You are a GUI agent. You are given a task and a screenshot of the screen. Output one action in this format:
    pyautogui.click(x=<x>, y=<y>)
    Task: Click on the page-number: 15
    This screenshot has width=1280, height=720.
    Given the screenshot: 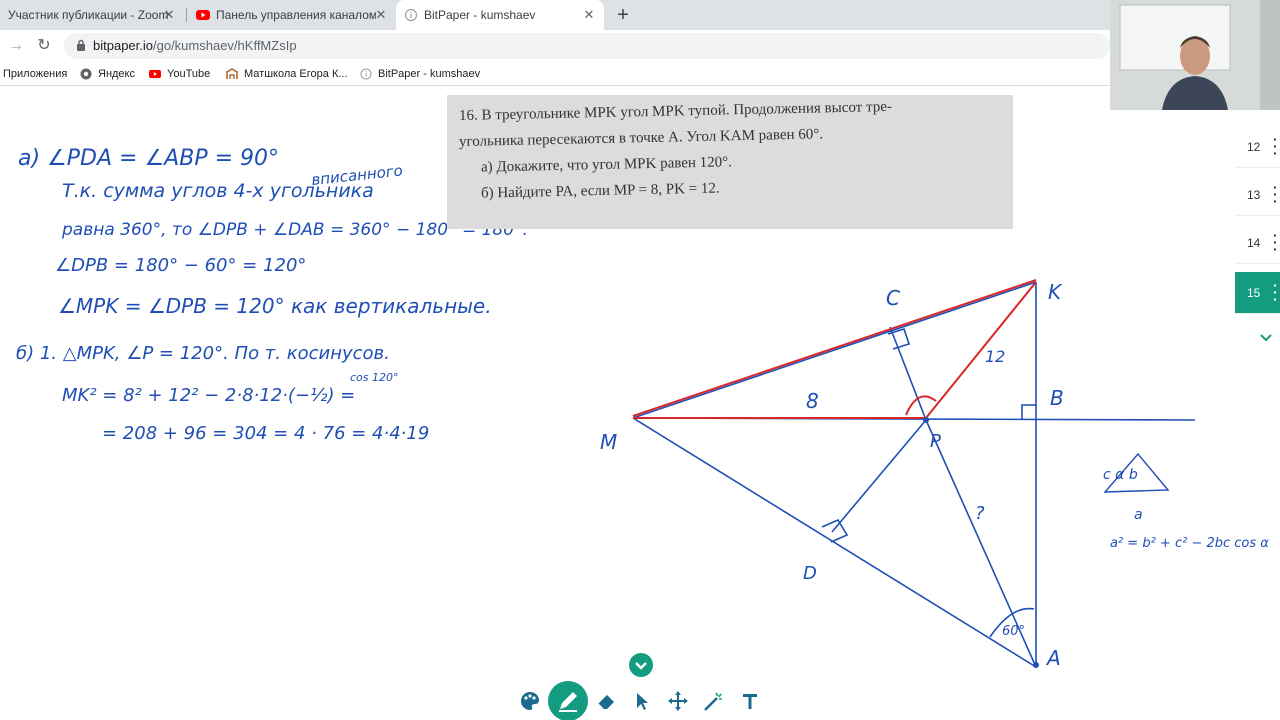 What is the action you would take?
    pyautogui.click(x=1254, y=293)
    